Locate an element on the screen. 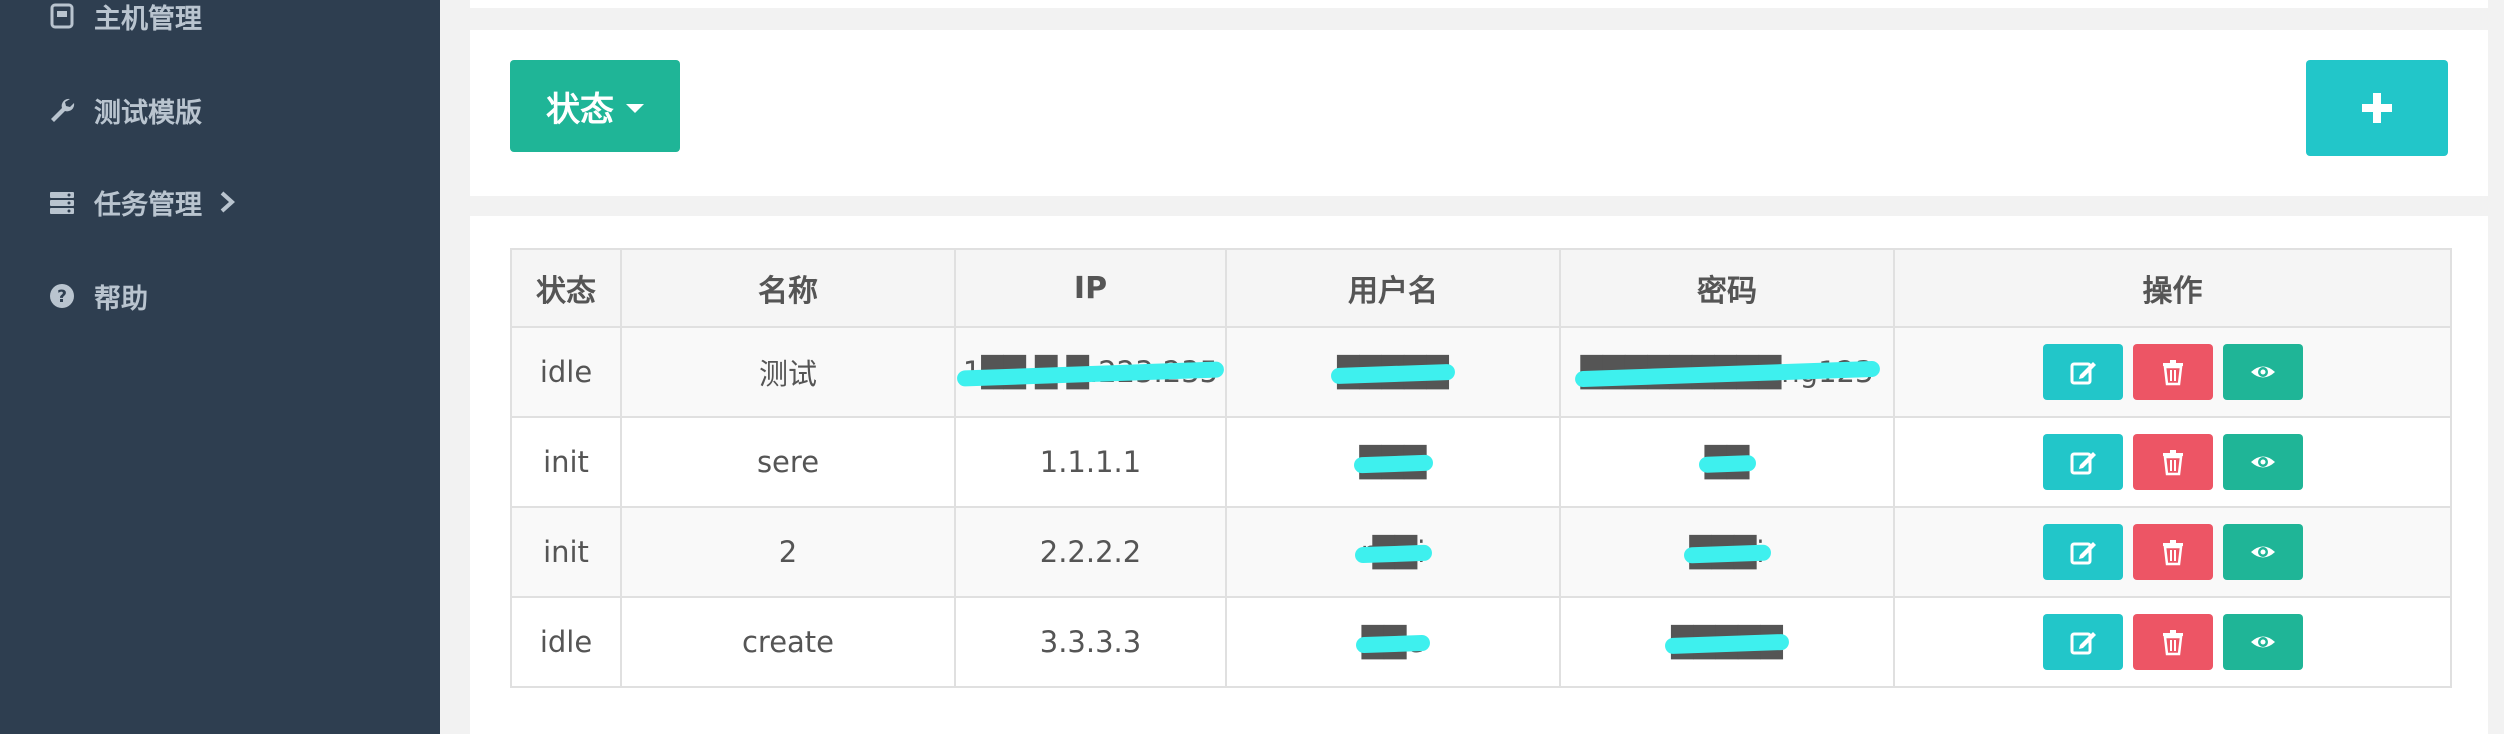 The height and width of the screenshot is (734, 2504). chevron-right-icon is located at coordinates (227, 202).